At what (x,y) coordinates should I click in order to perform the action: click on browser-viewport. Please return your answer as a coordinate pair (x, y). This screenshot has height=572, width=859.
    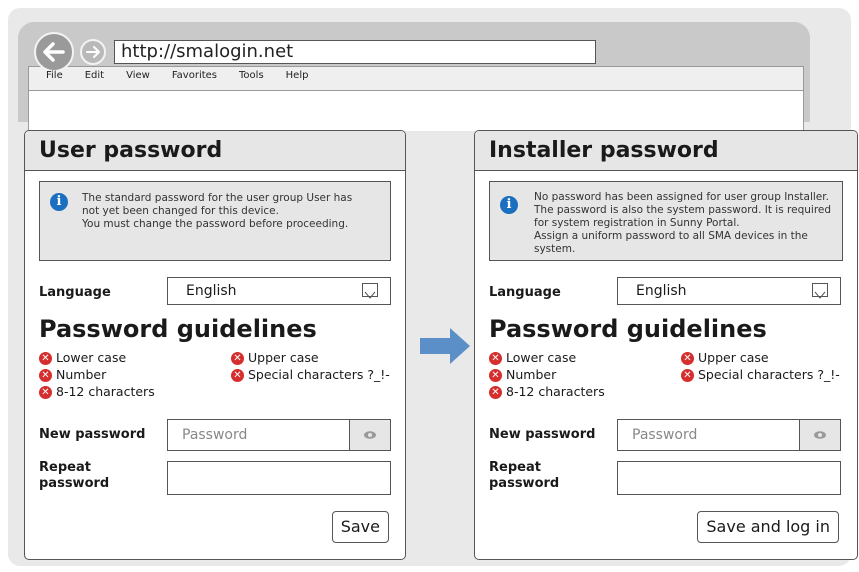
    Looking at the image, I should click on (416, 110).